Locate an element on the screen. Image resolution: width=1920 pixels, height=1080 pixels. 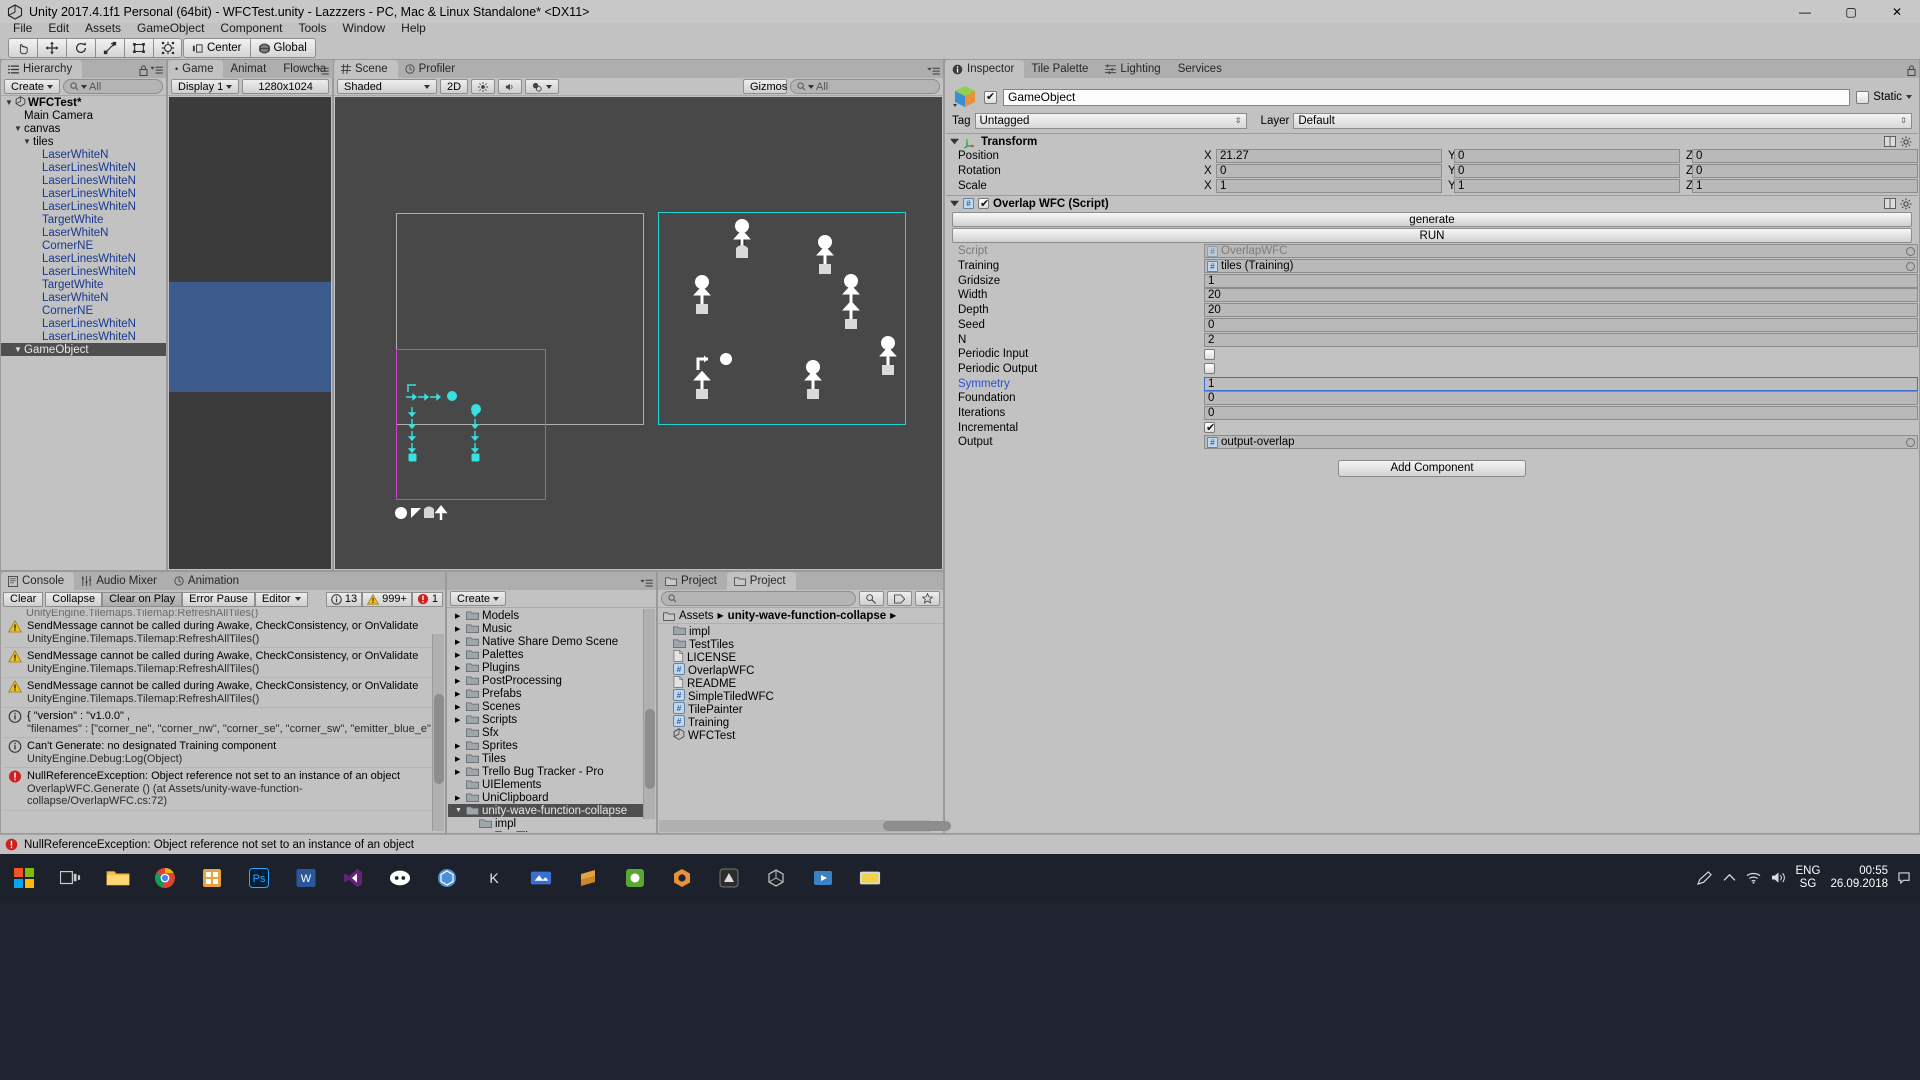
menu-item-help: Help is located at coordinates (413, 28).